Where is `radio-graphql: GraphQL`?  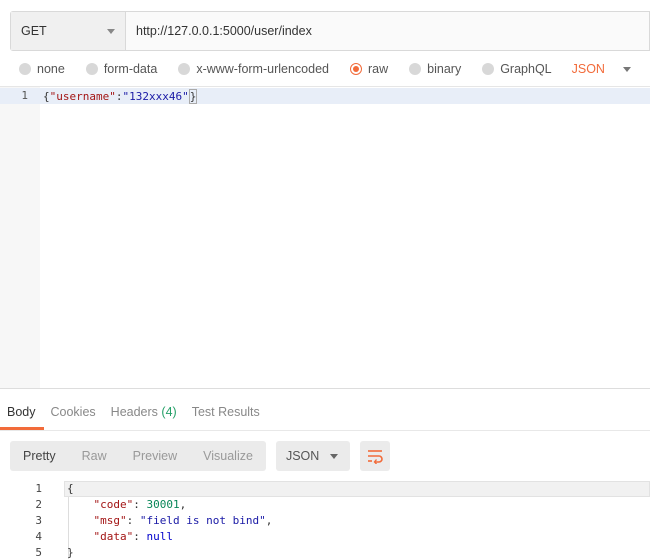 radio-graphql: GraphQL is located at coordinates (517, 69).